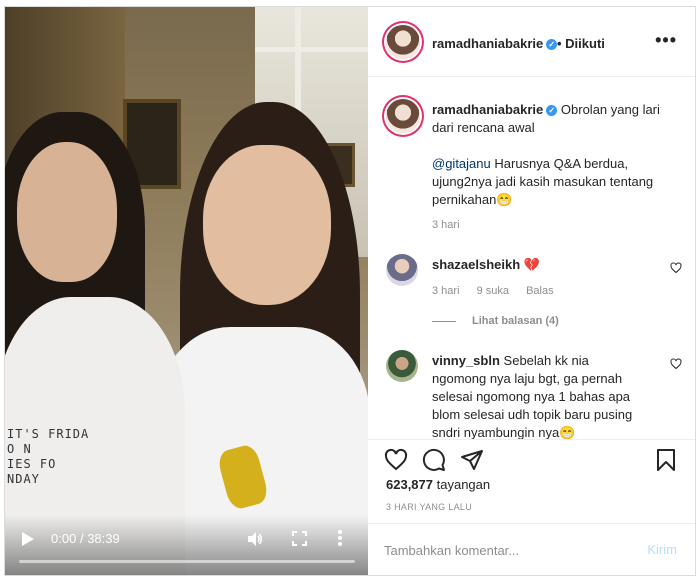  Describe the element at coordinates (85, 538) in the screenshot. I see `video-time: 0:00 / 38:39` at that location.